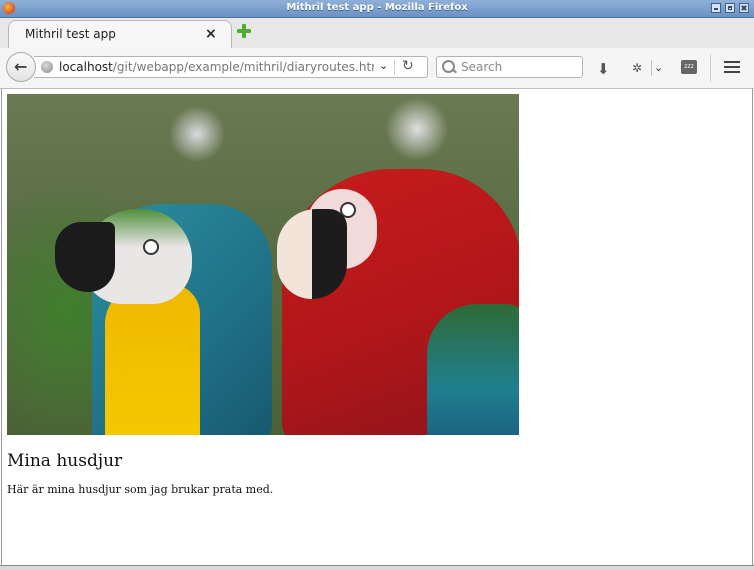  What do you see at coordinates (120, 35) in the screenshot?
I see `tab-mithril-test-app: Mithril test app ×` at bounding box center [120, 35].